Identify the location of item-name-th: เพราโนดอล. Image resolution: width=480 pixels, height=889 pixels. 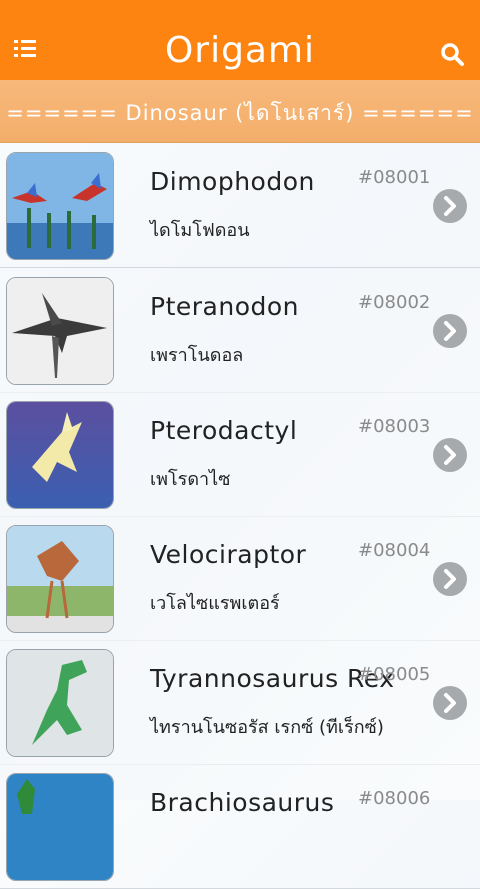
(197, 355).